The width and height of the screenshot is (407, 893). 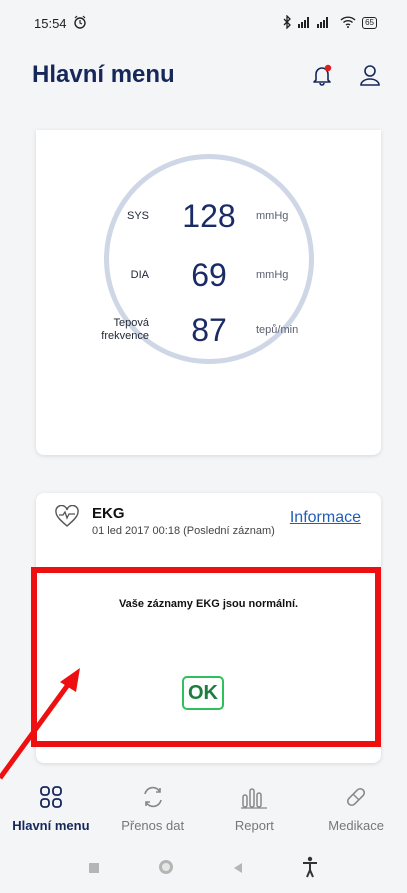 I want to click on pulse-value: 87, so click(x=209, y=329).